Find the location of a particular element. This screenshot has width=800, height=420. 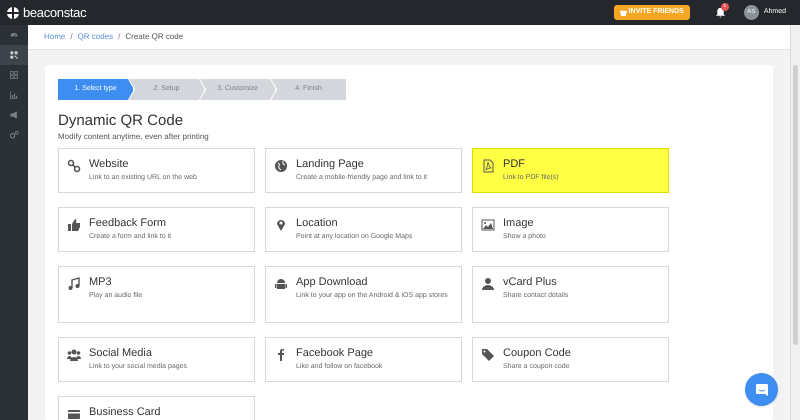

credit-card-icon is located at coordinates (74, 413).